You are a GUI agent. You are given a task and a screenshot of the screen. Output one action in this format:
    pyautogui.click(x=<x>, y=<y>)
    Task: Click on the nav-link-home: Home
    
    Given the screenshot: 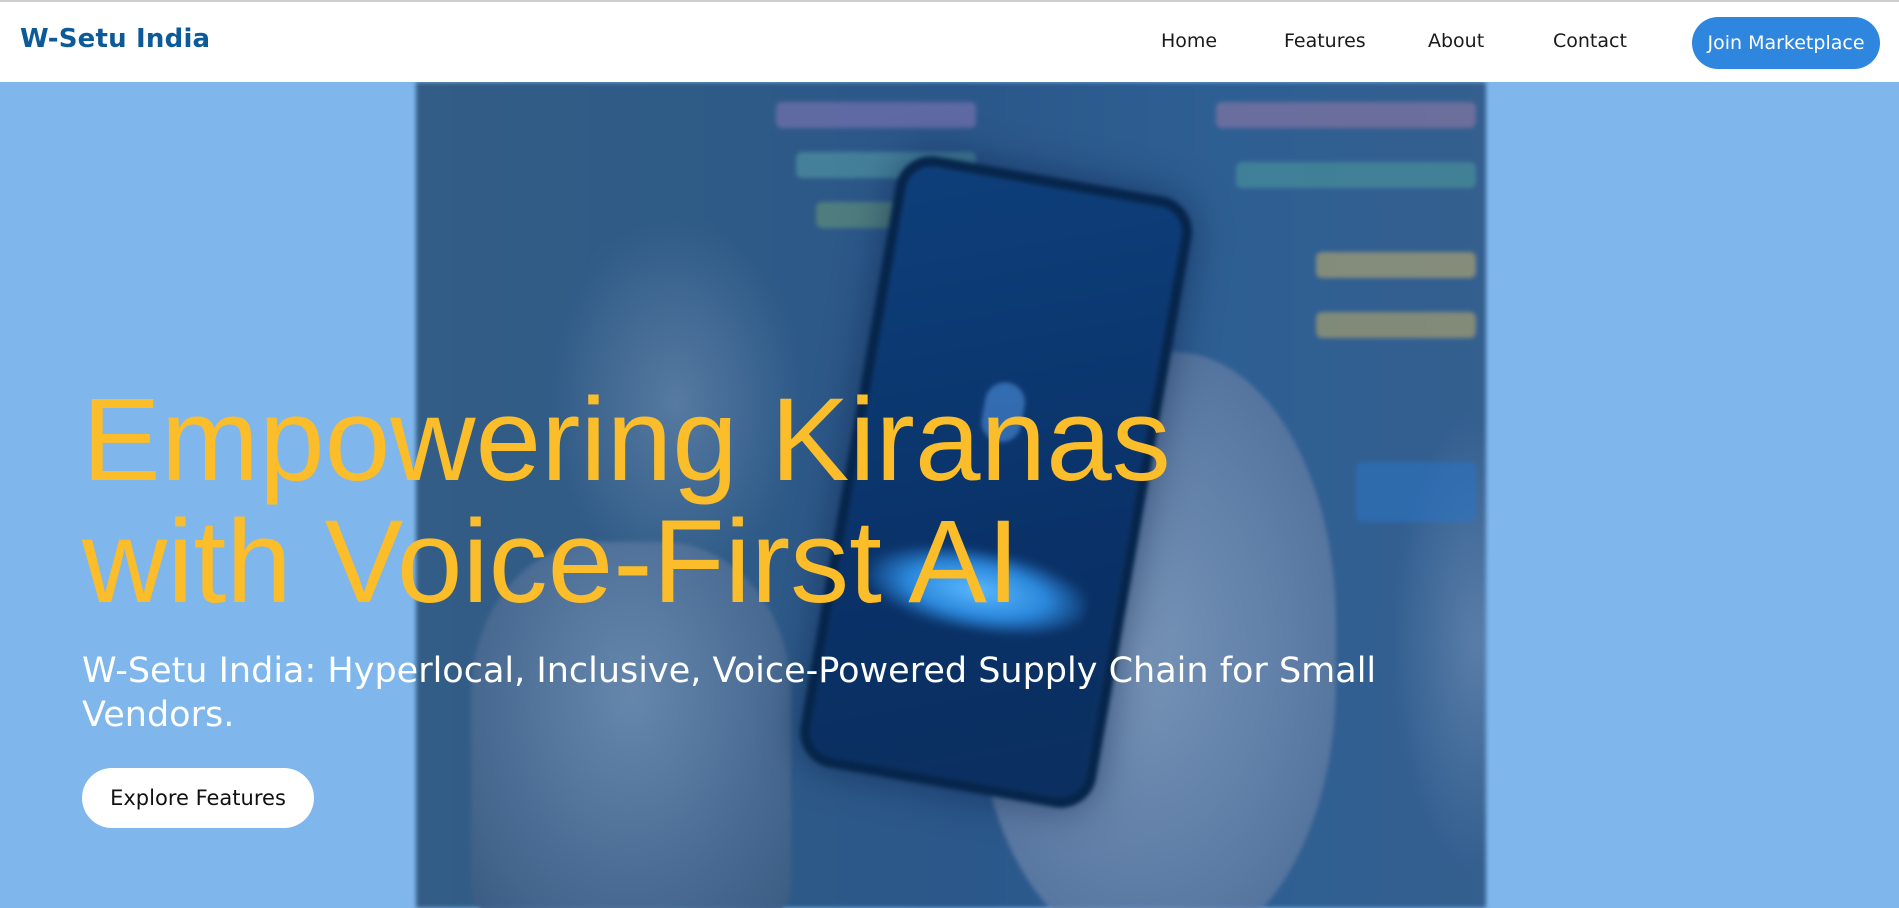 What is the action you would take?
    pyautogui.click(x=1189, y=41)
    